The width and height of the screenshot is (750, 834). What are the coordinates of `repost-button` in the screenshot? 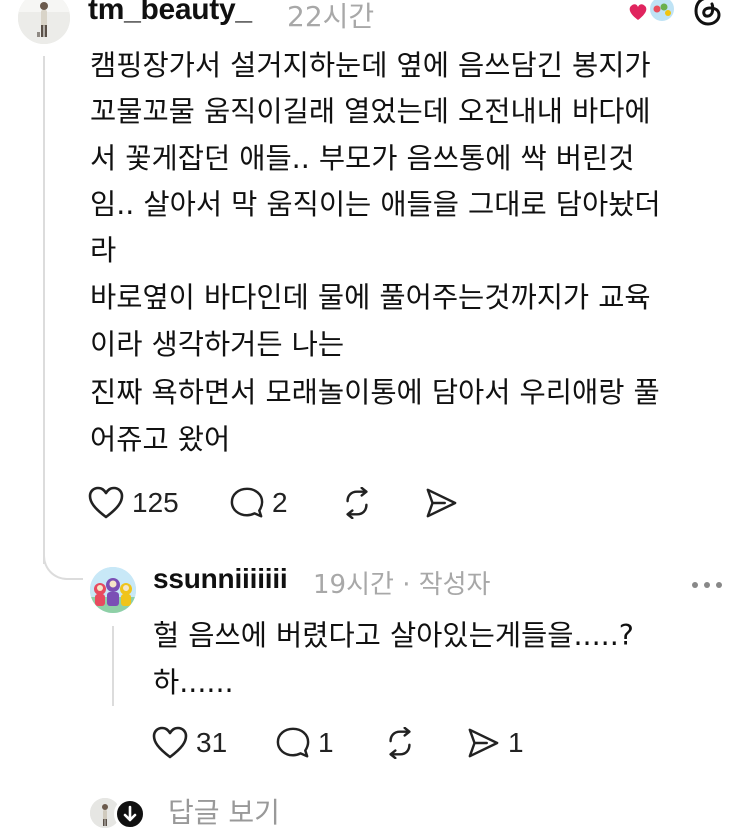 It's located at (357, 503).